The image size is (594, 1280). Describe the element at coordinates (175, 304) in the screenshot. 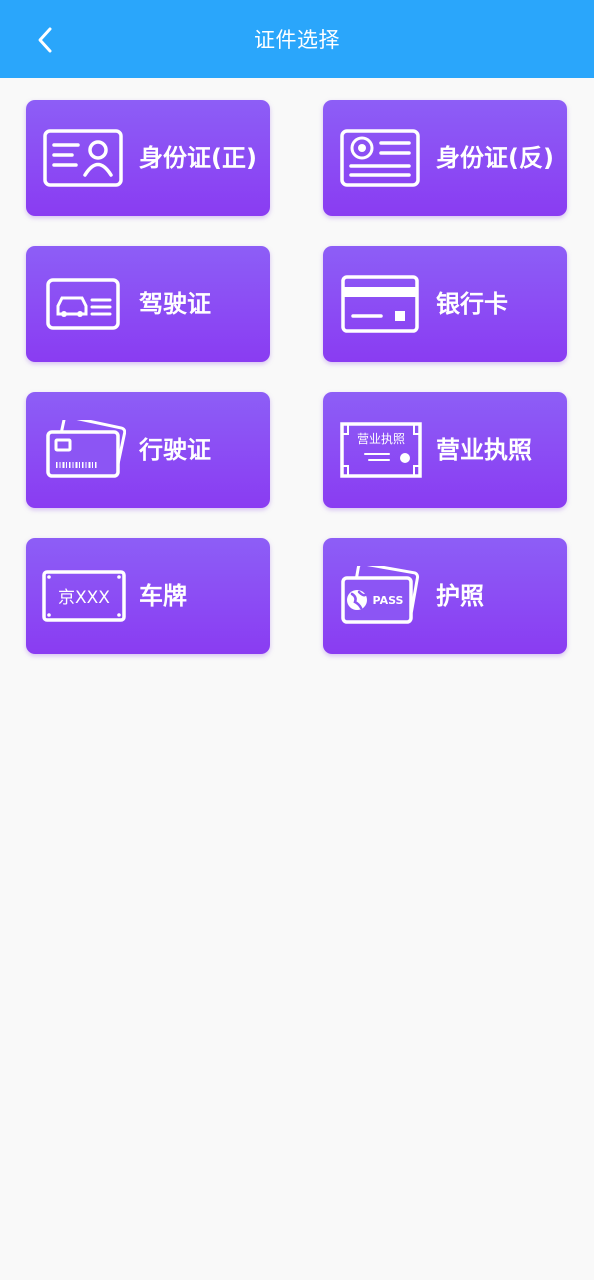

I see `card-label: 驾驶证` at that location.